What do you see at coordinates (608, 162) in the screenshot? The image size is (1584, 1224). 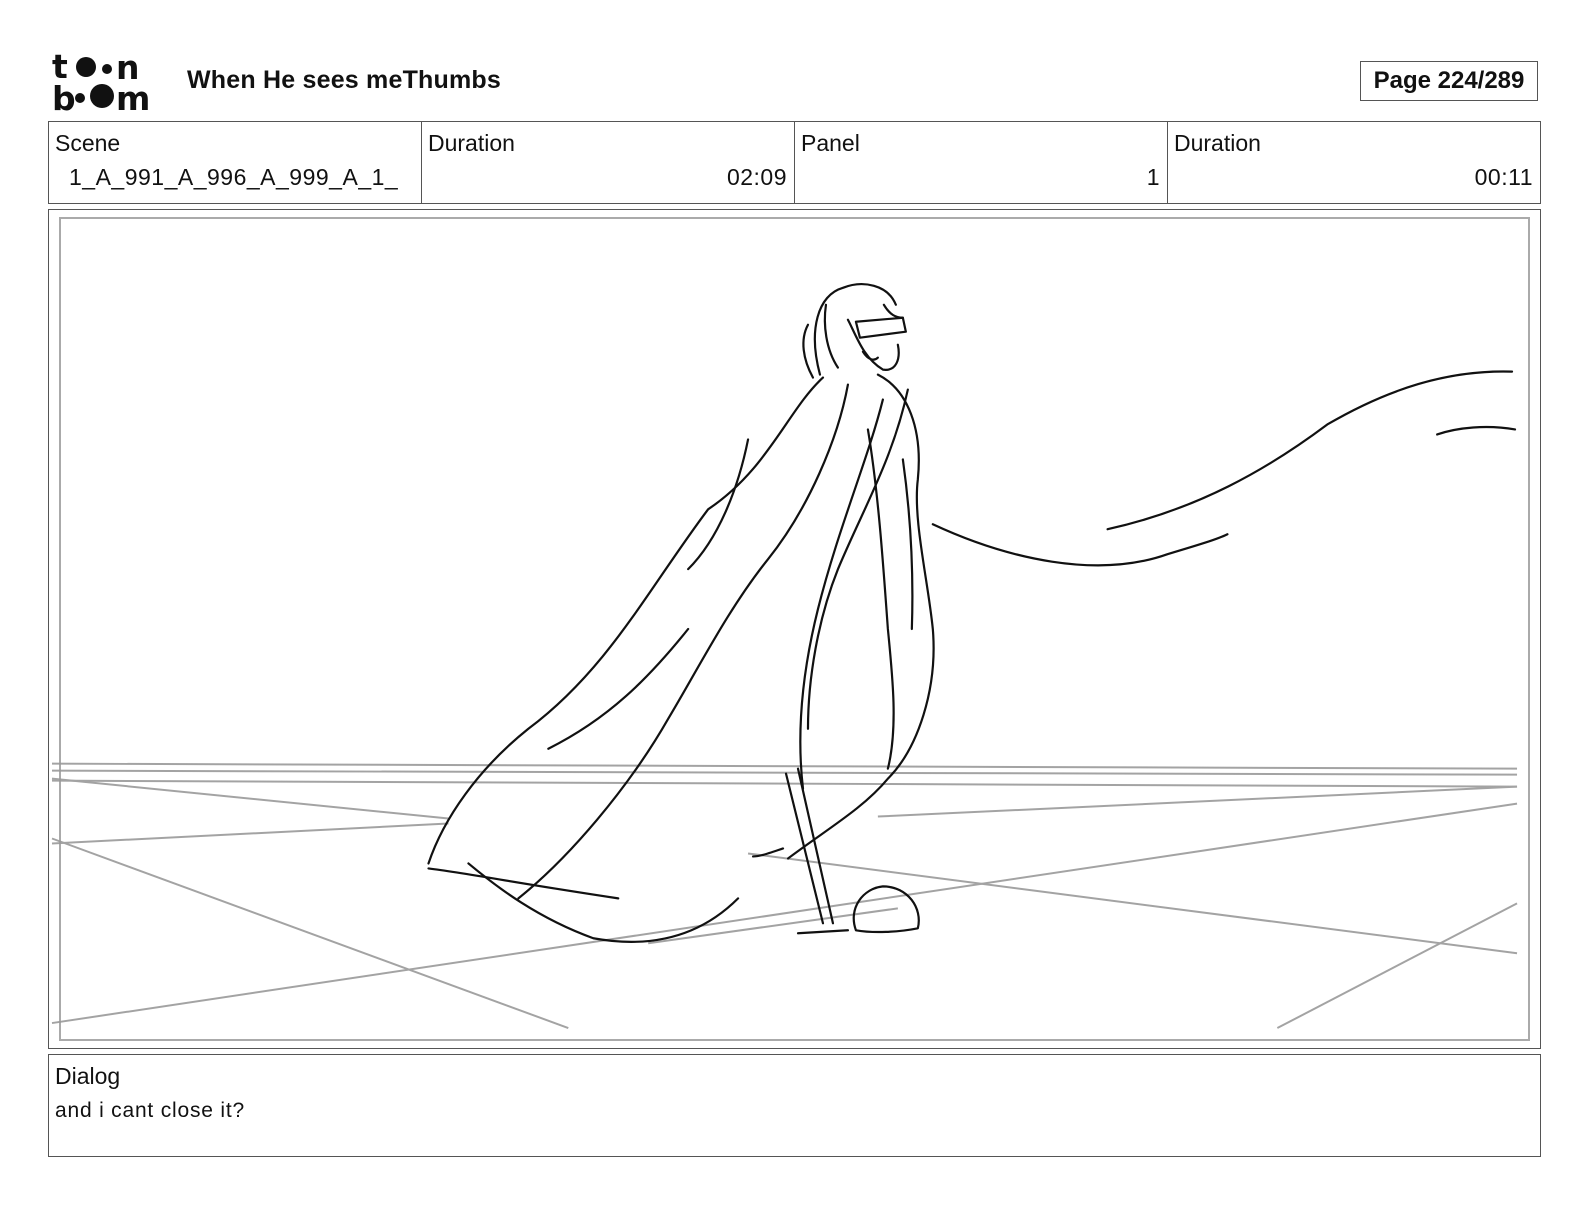 I see `scene-duration-cell: Duration 02:09` at bounding box center [608, 162].